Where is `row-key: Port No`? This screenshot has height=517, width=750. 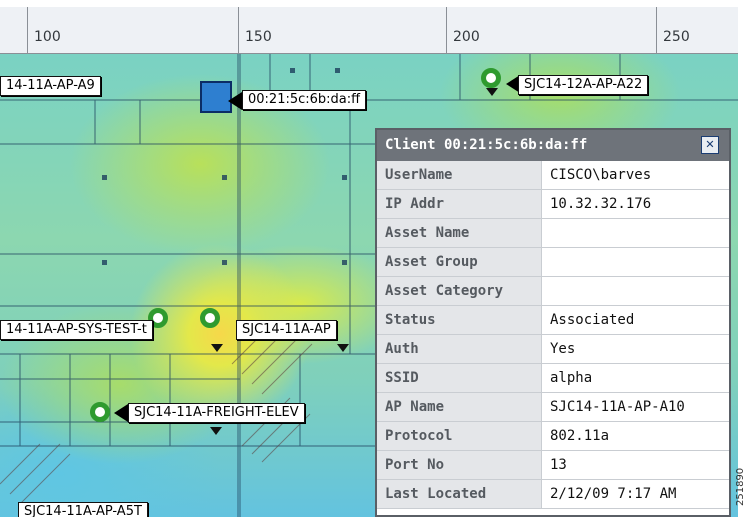
row-key: Port No is located at coordinates (459, 465).